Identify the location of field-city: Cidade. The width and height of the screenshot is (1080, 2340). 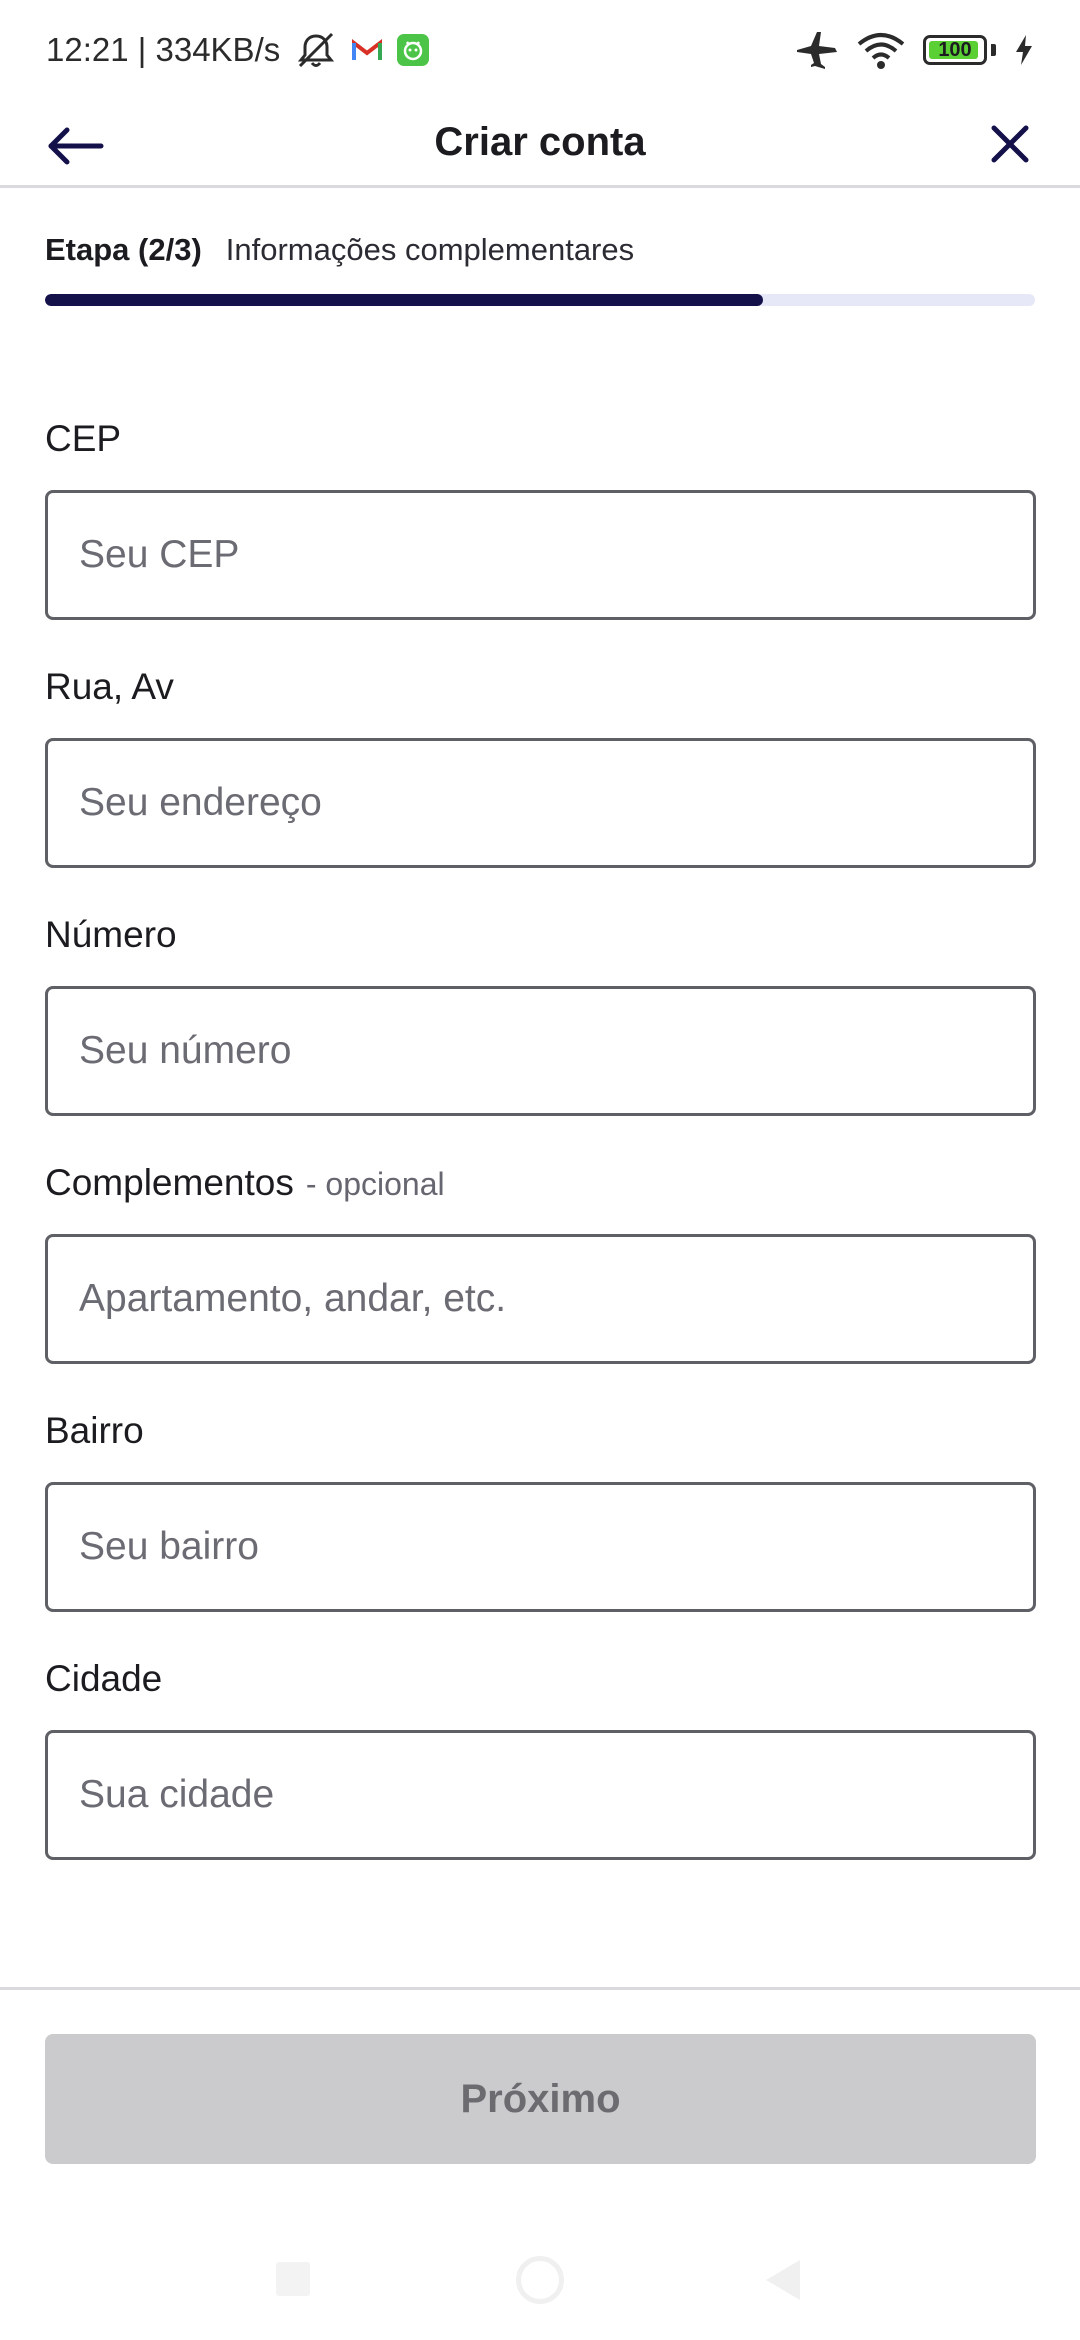
(540, 1759).